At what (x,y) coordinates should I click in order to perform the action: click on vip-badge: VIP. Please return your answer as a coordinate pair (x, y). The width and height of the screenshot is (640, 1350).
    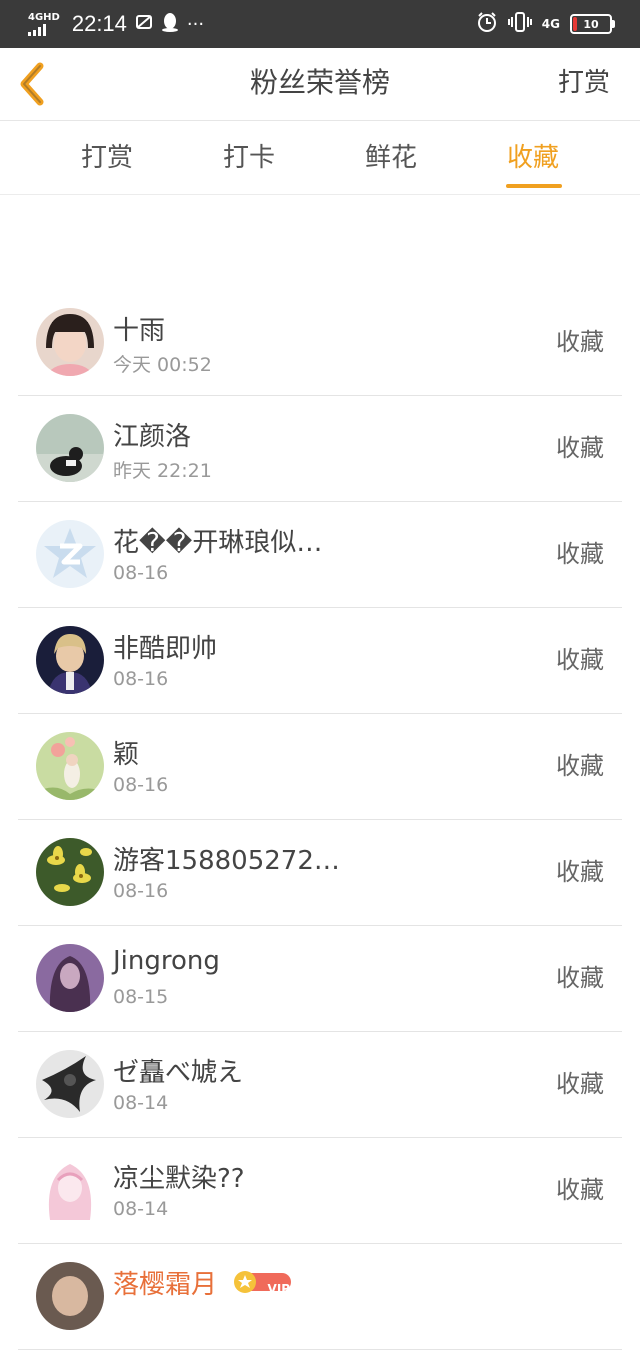
    Looking at the image, I should click on (278, 1285).